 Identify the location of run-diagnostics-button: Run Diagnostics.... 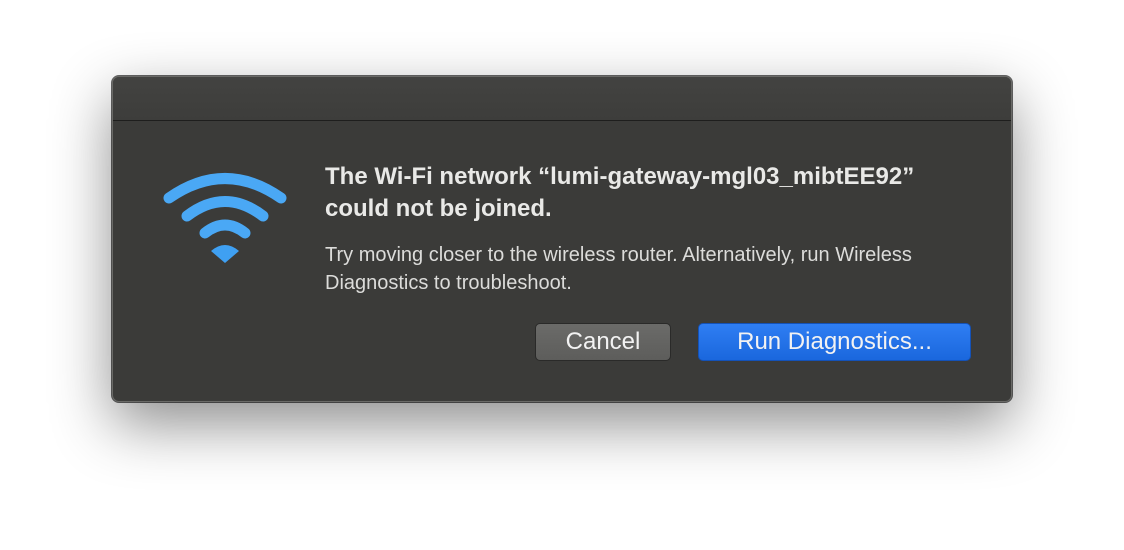
(834, 342).